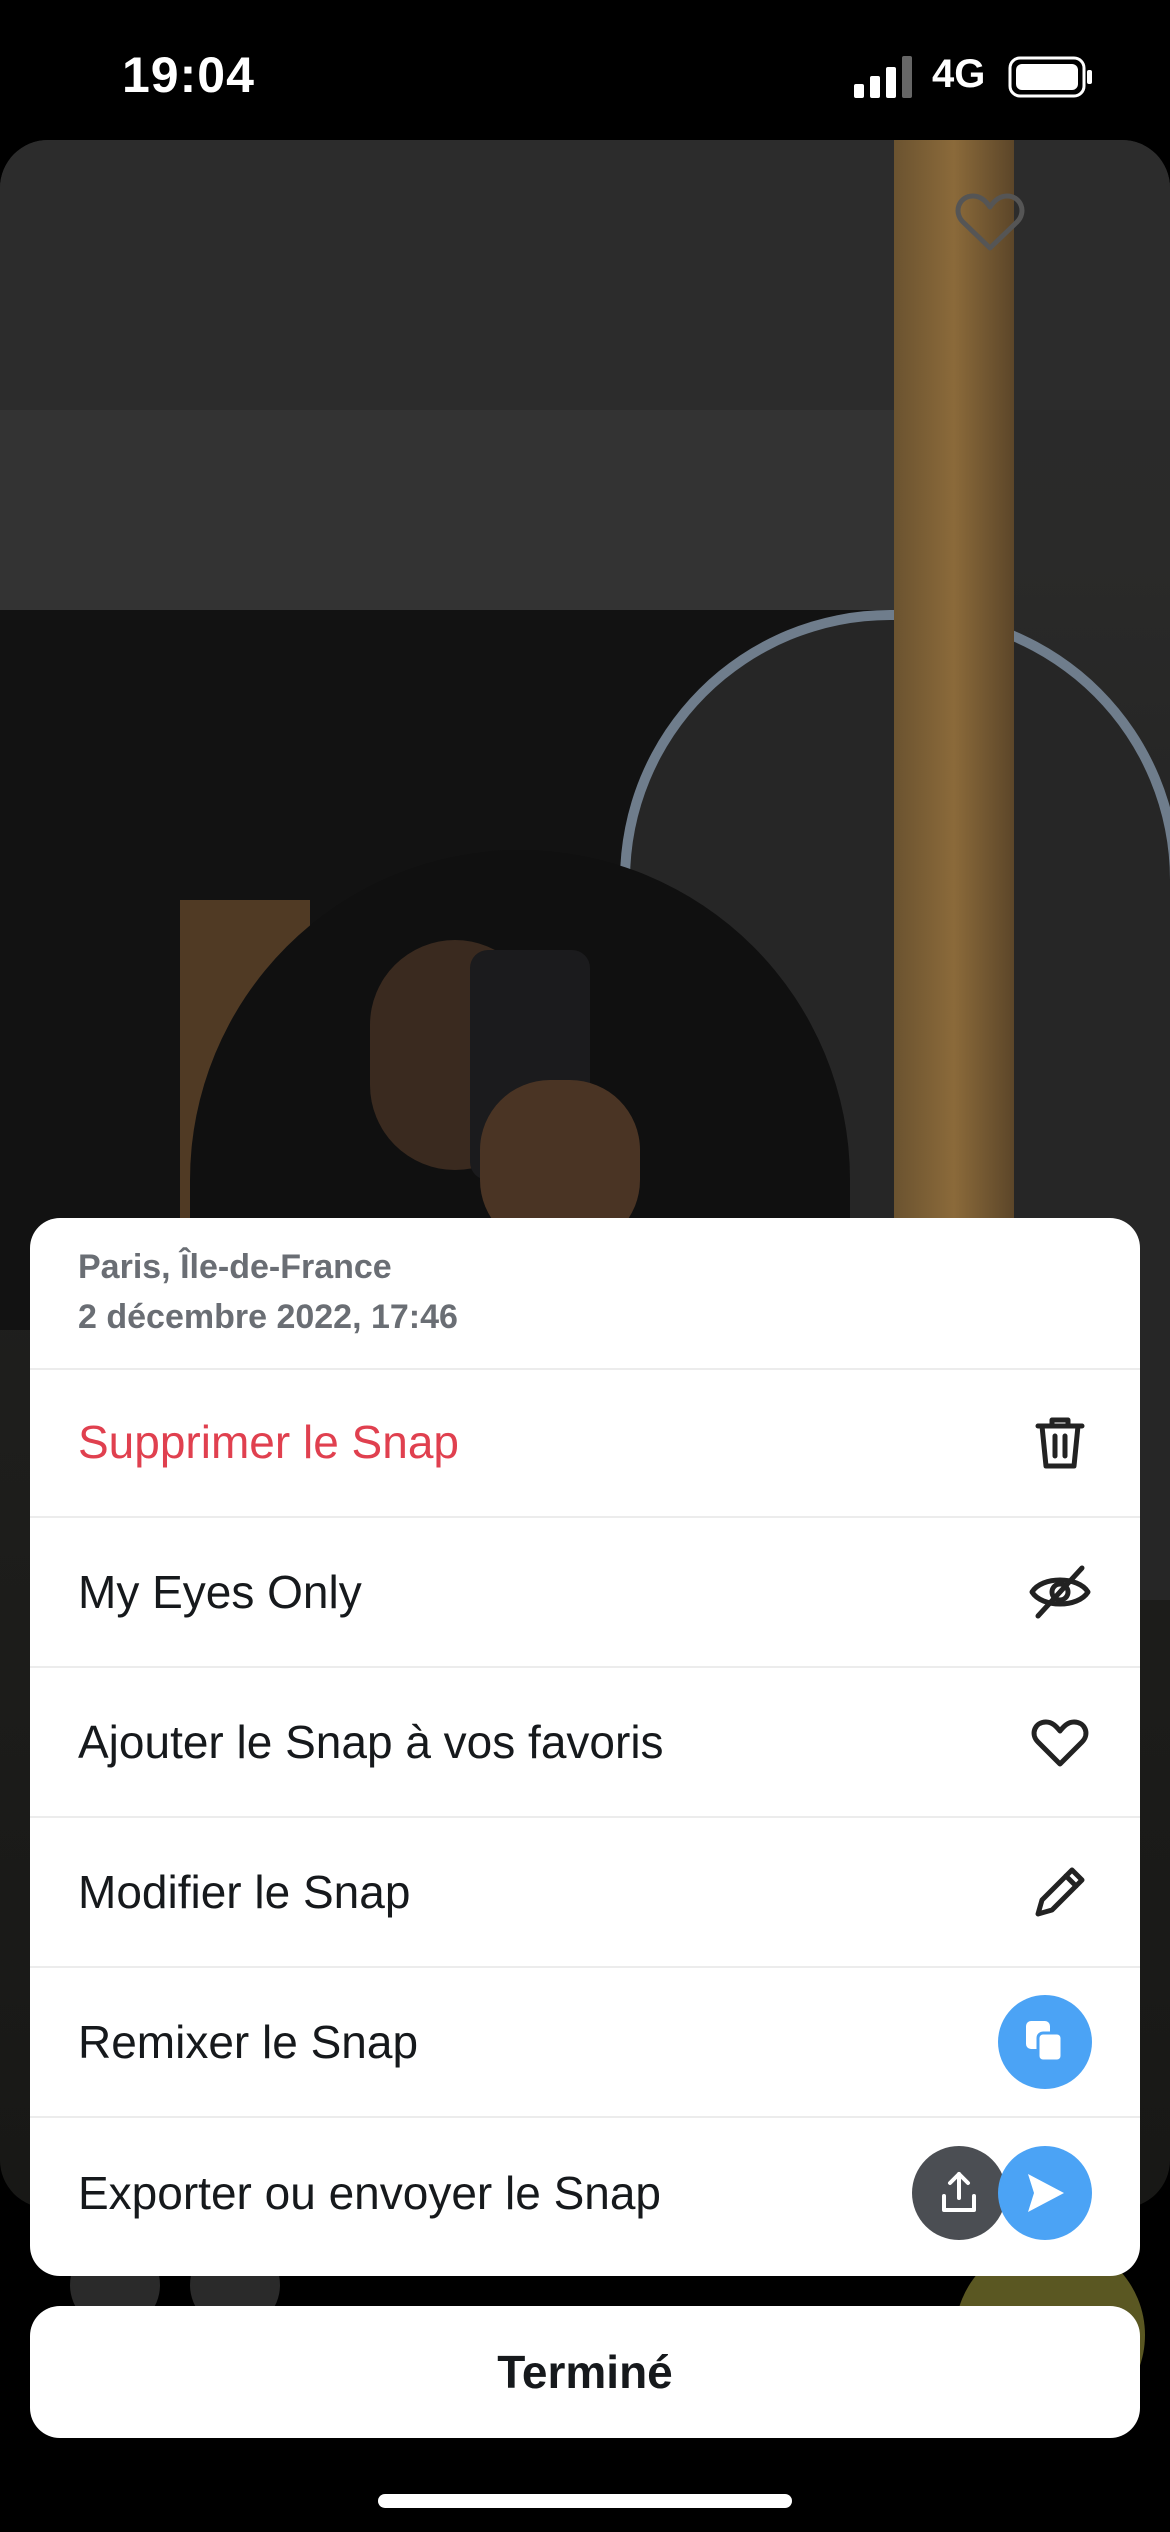 Image resolution: width=1170 pixels, height=2532 pixels. Describe the element at coordinates (585, 2501) in the screenshot. I see `home-indicator` at that location.